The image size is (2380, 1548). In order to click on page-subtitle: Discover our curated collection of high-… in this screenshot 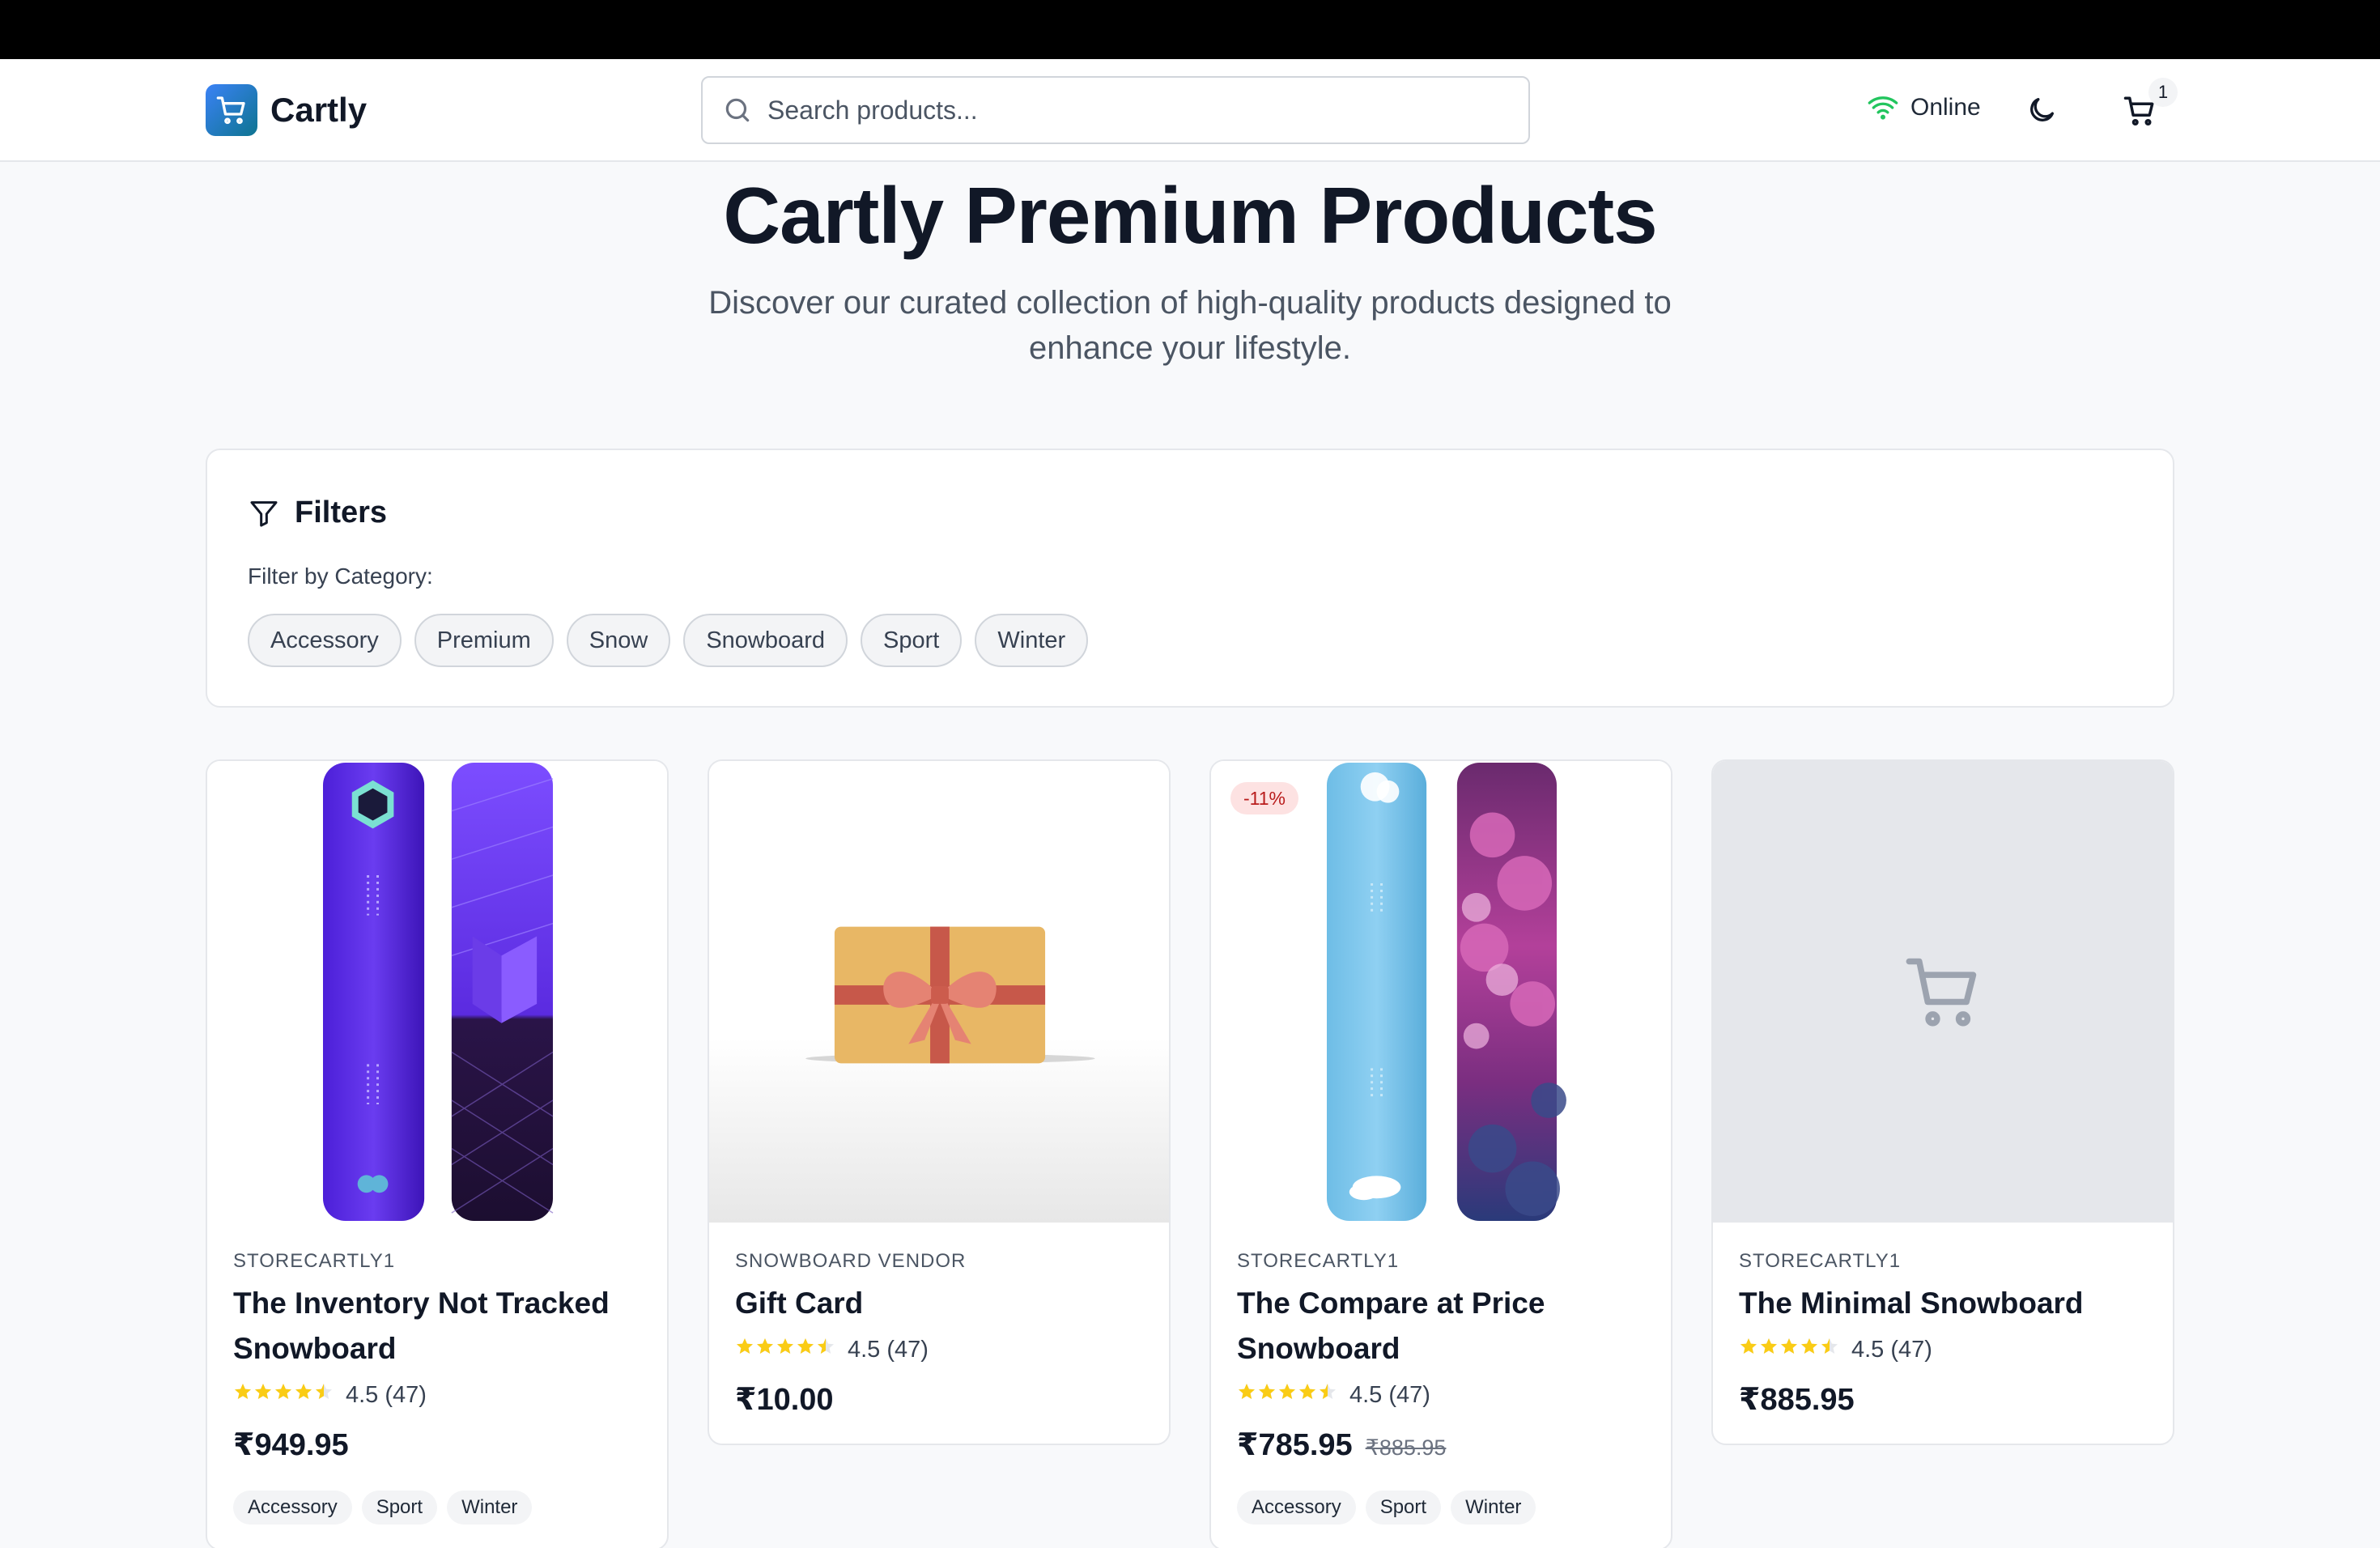, I will do `click(1190, 325)`.